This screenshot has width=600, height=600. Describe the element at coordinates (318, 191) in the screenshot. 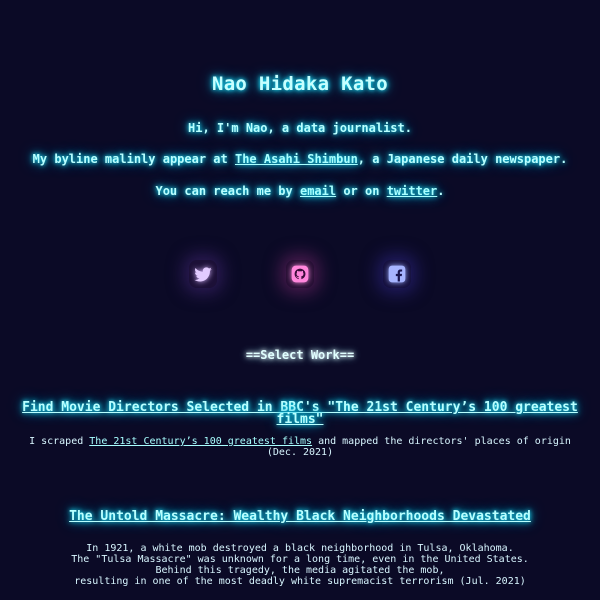

I see `email-link: email` at that location.